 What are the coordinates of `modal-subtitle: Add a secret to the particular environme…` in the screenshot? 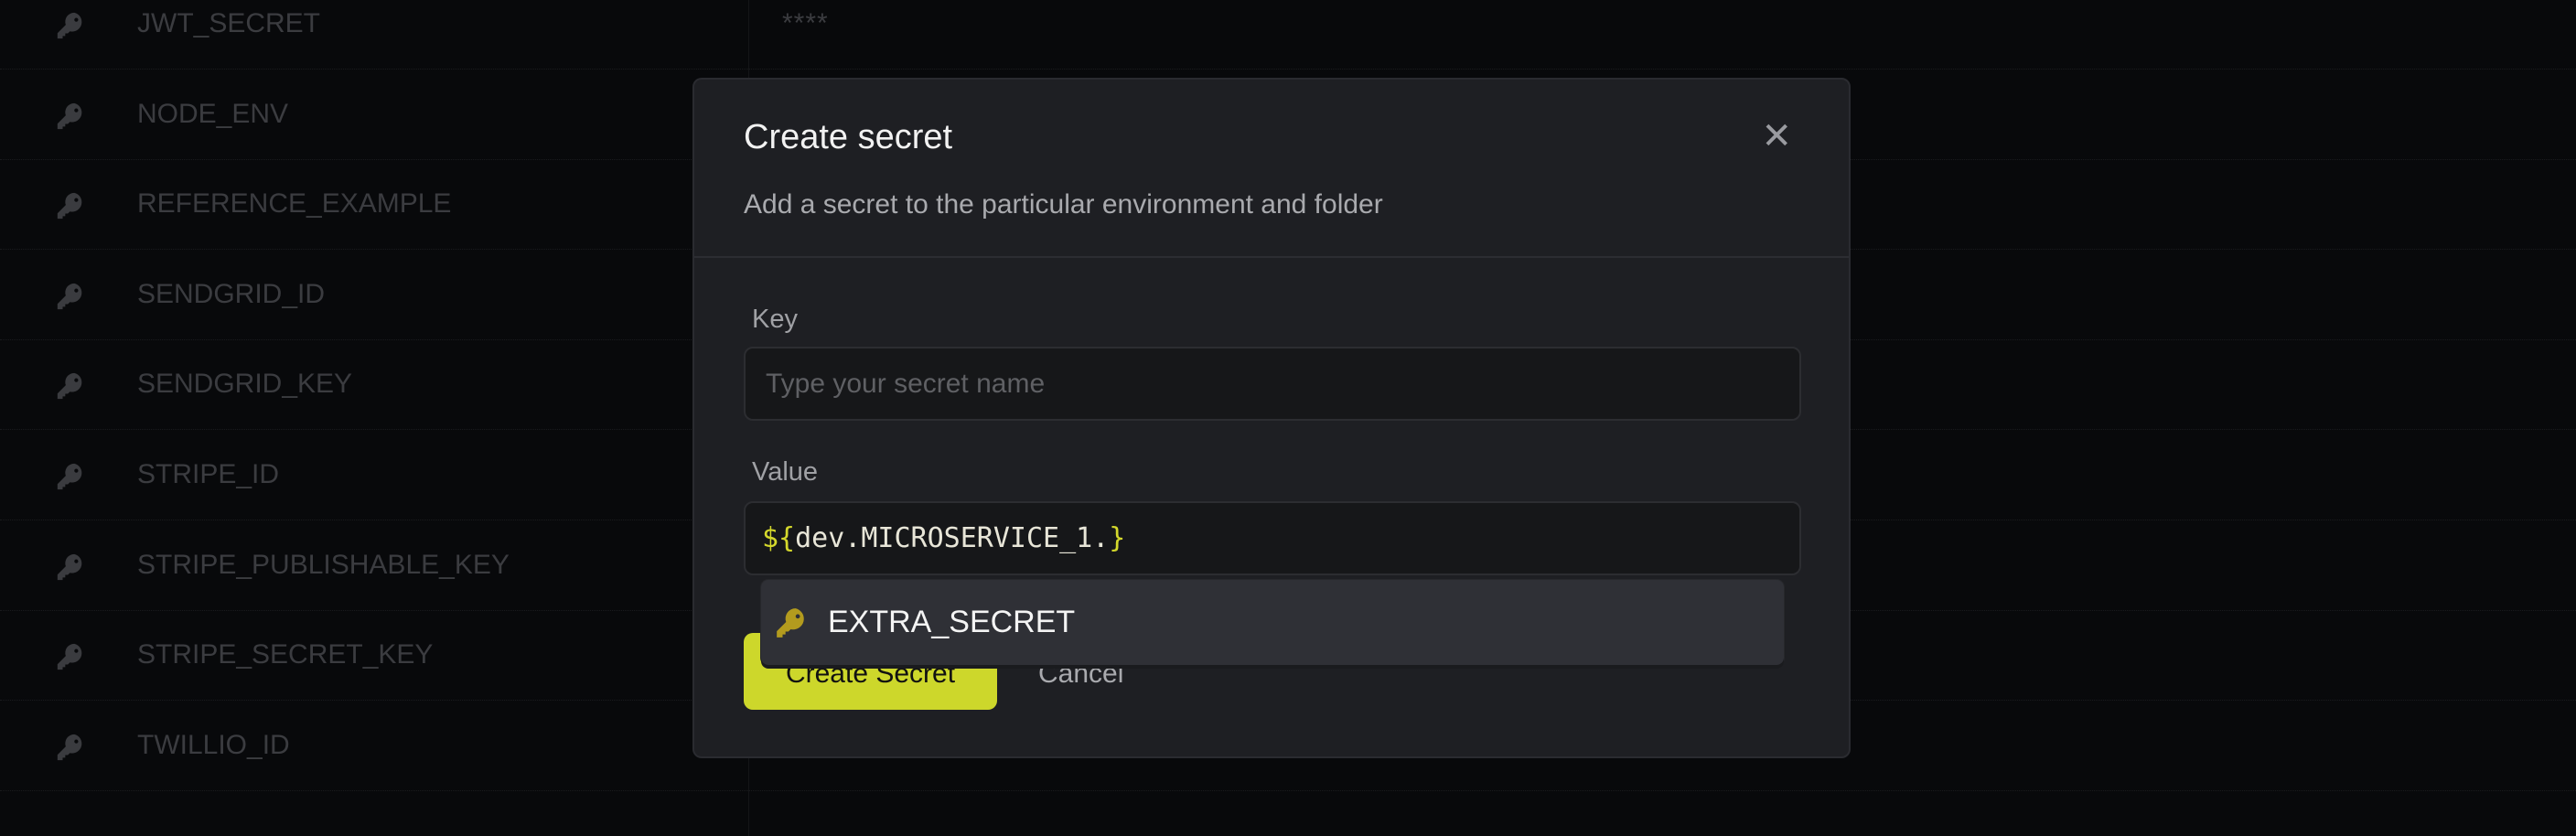 It's located at (1063, 204).